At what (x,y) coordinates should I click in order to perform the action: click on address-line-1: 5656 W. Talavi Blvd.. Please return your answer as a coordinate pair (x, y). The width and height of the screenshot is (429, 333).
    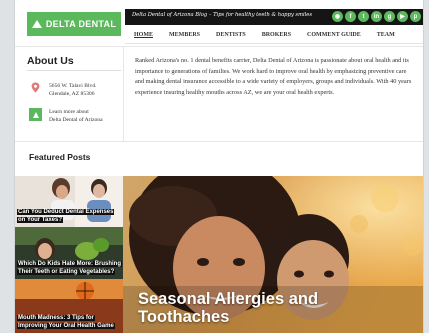
    Looking at the image, I should click on (73, 86).